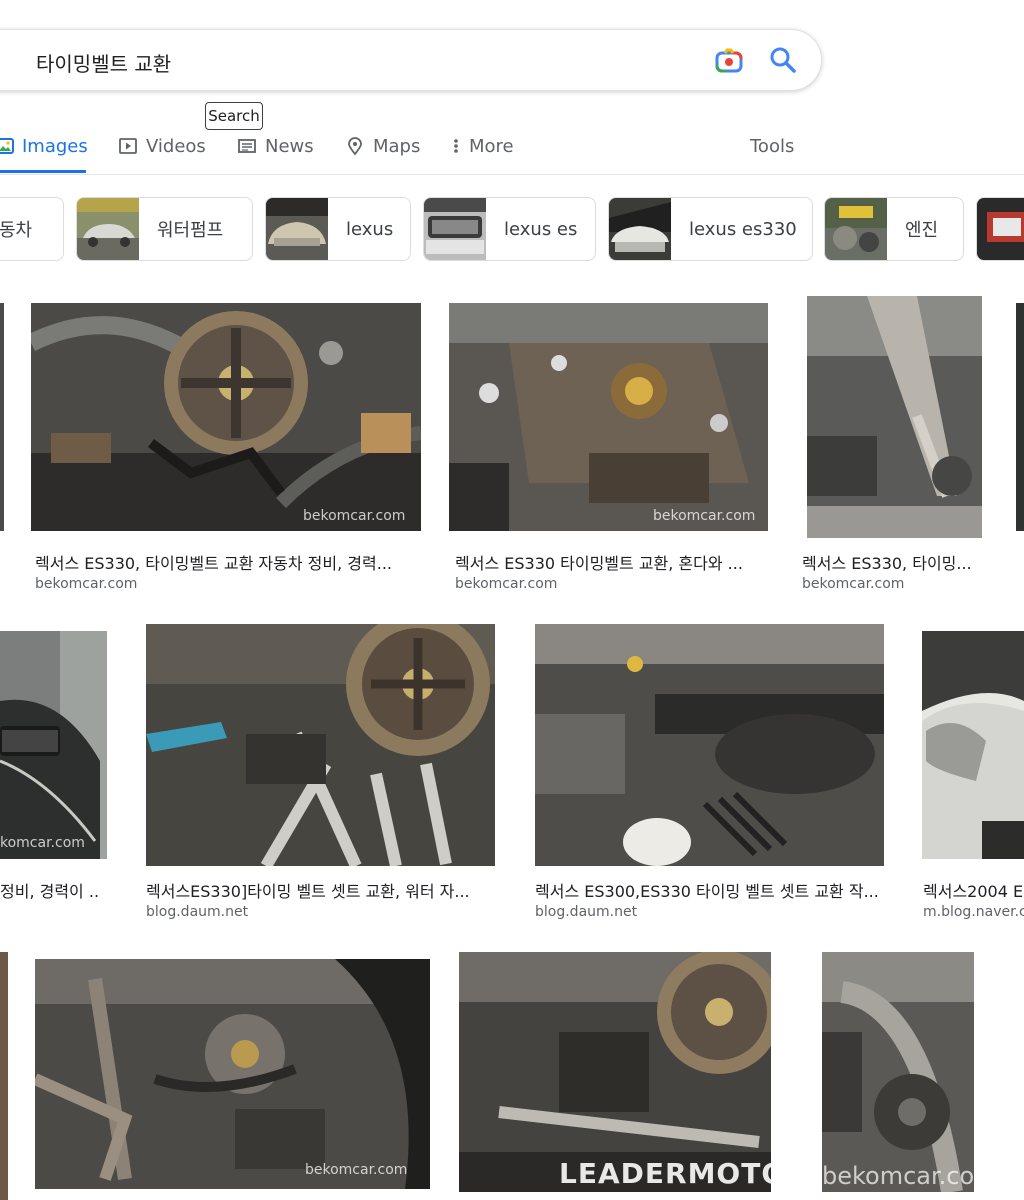 The height and width of the screenshot is (1200, 1024). What do you see at coordinates (289, 146) in the screenshot?
I see `tab-label: News` at bounding box center [289, 146].